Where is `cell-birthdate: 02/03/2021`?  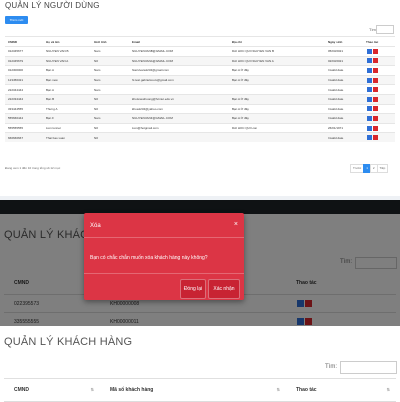
cell-birthdate: 02/03/2021 is located at coordinates (344, 60).